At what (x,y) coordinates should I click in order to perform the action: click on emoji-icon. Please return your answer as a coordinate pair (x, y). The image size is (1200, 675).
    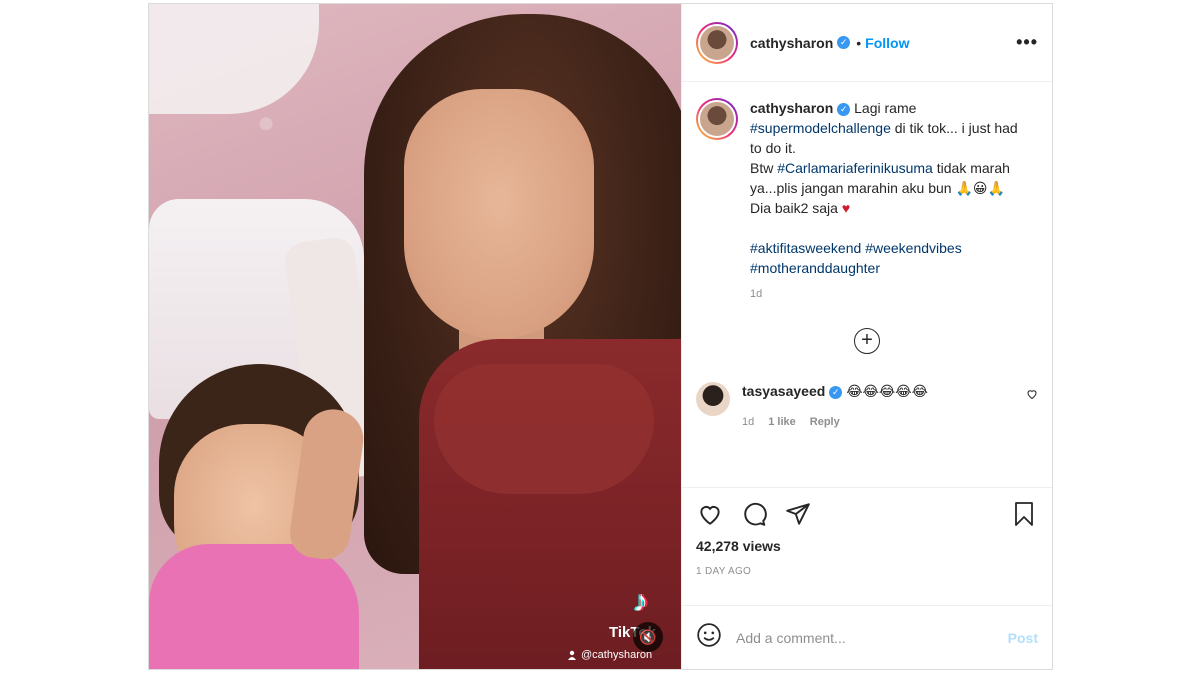
    Looking at the image, I should click on (709, 637).